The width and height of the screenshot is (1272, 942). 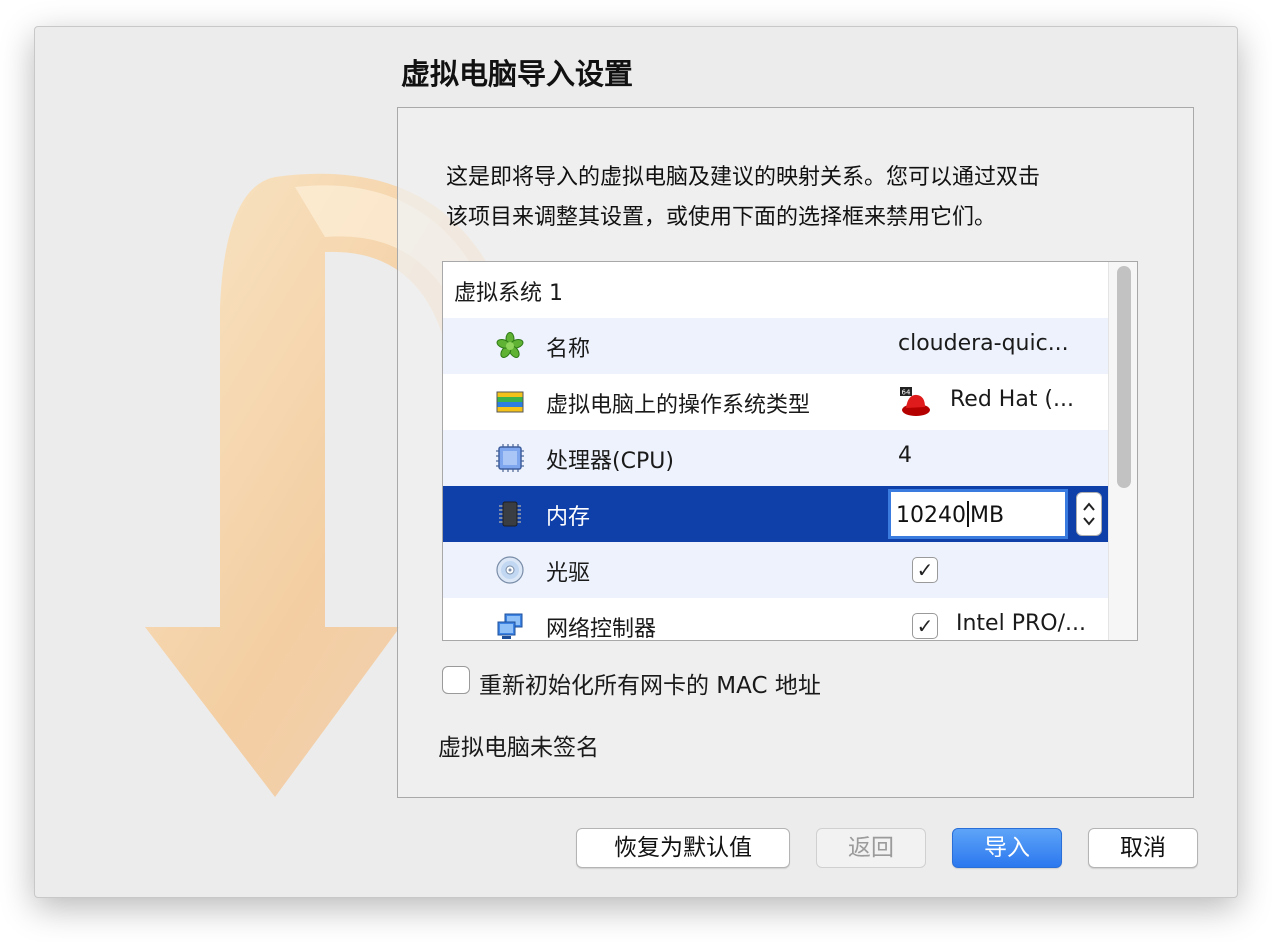 I want to click on reinit-mac-label: 重新初始化所有网卡的 MAC 地址, so click(x=650, y=683).